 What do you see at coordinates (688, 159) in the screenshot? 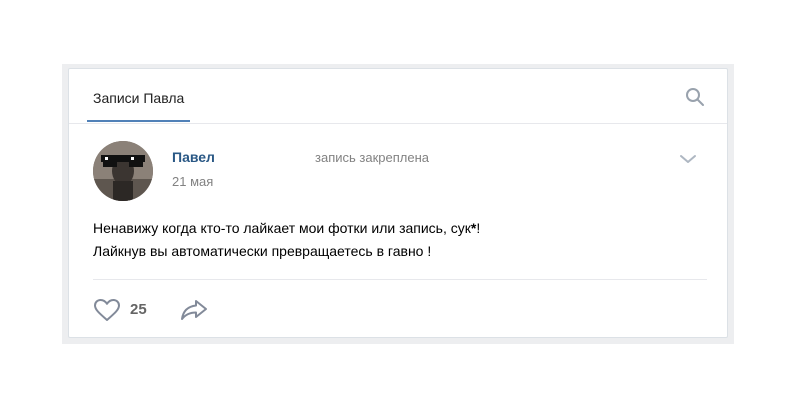
I see `chevron-down-icon` at bounding box center [688, 159].